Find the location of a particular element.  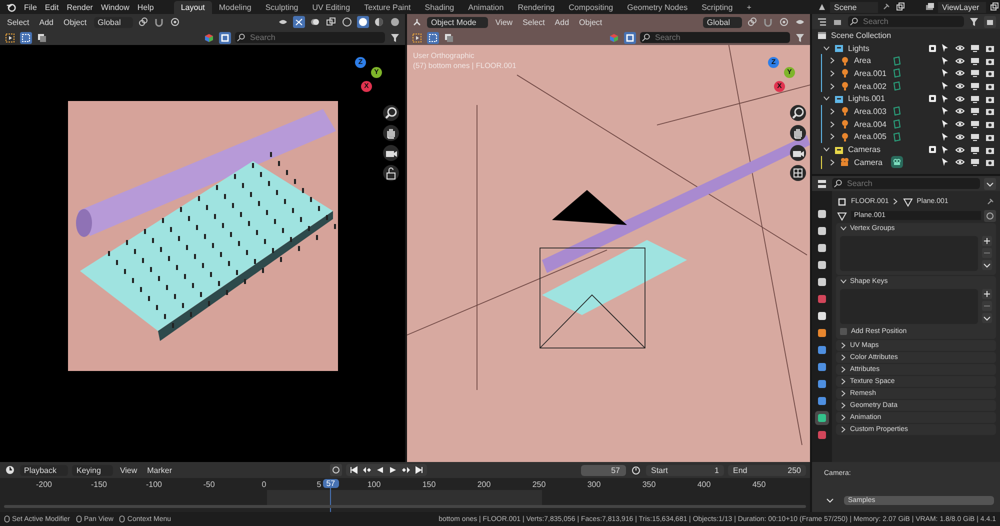

tree-item: Camera is located at coordinates (906, 162).